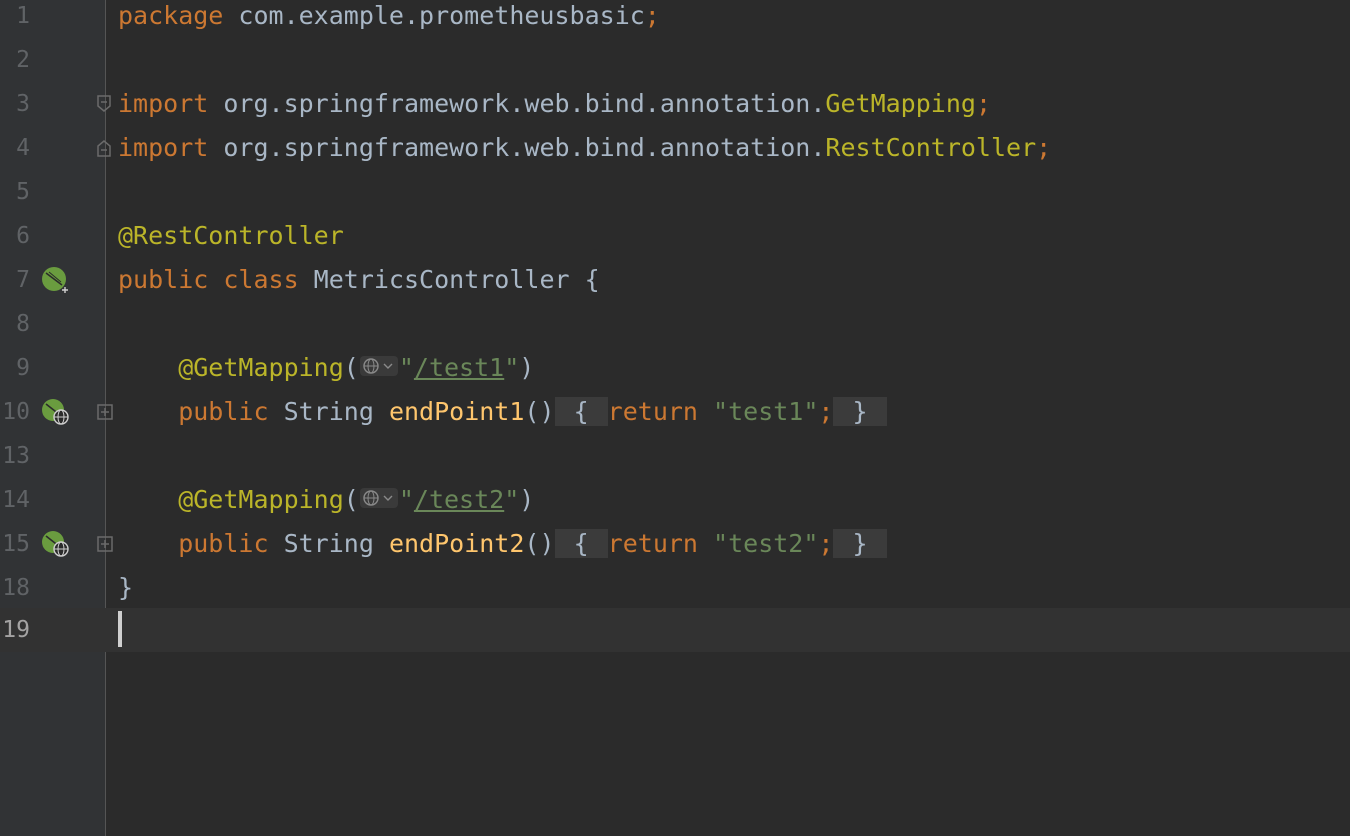 The height and width of the screenshot is (836, 1350). Describe the element at coordinates (208, 279) in the screenshot. I see `keyword-token: public class` at that location.